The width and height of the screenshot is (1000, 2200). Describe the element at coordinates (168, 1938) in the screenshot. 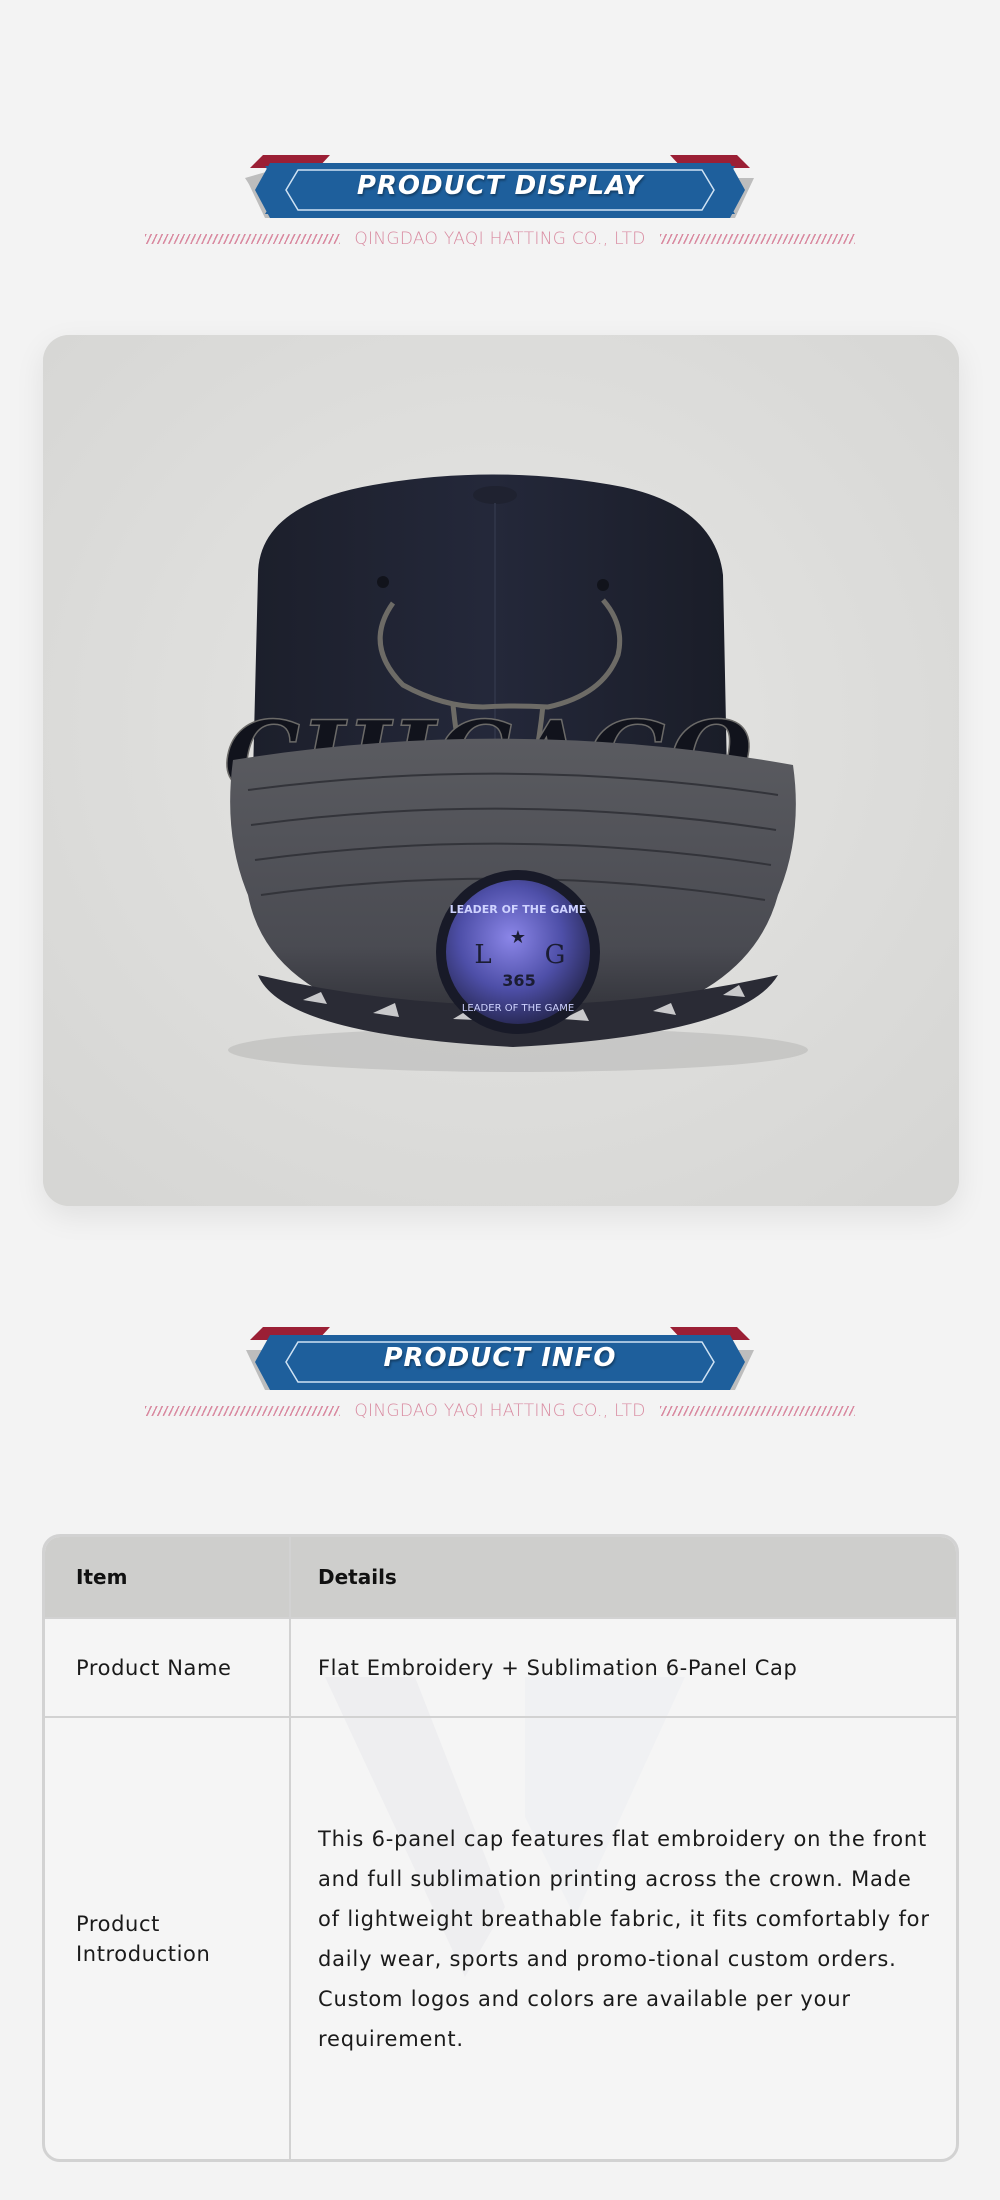

I see `row-label: Product Introduction` at that location.